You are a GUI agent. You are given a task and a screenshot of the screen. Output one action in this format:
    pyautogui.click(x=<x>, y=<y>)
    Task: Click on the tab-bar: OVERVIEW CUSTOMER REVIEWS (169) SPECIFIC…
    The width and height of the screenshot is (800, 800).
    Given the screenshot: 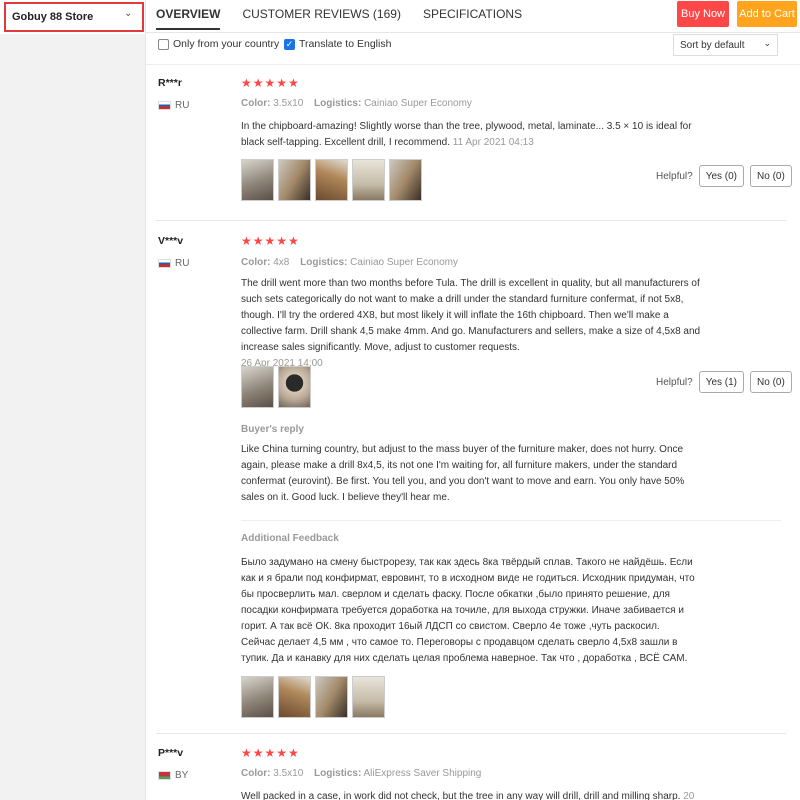 What is the action you would take?
    pyautogui.click(x=339, y=15)
    